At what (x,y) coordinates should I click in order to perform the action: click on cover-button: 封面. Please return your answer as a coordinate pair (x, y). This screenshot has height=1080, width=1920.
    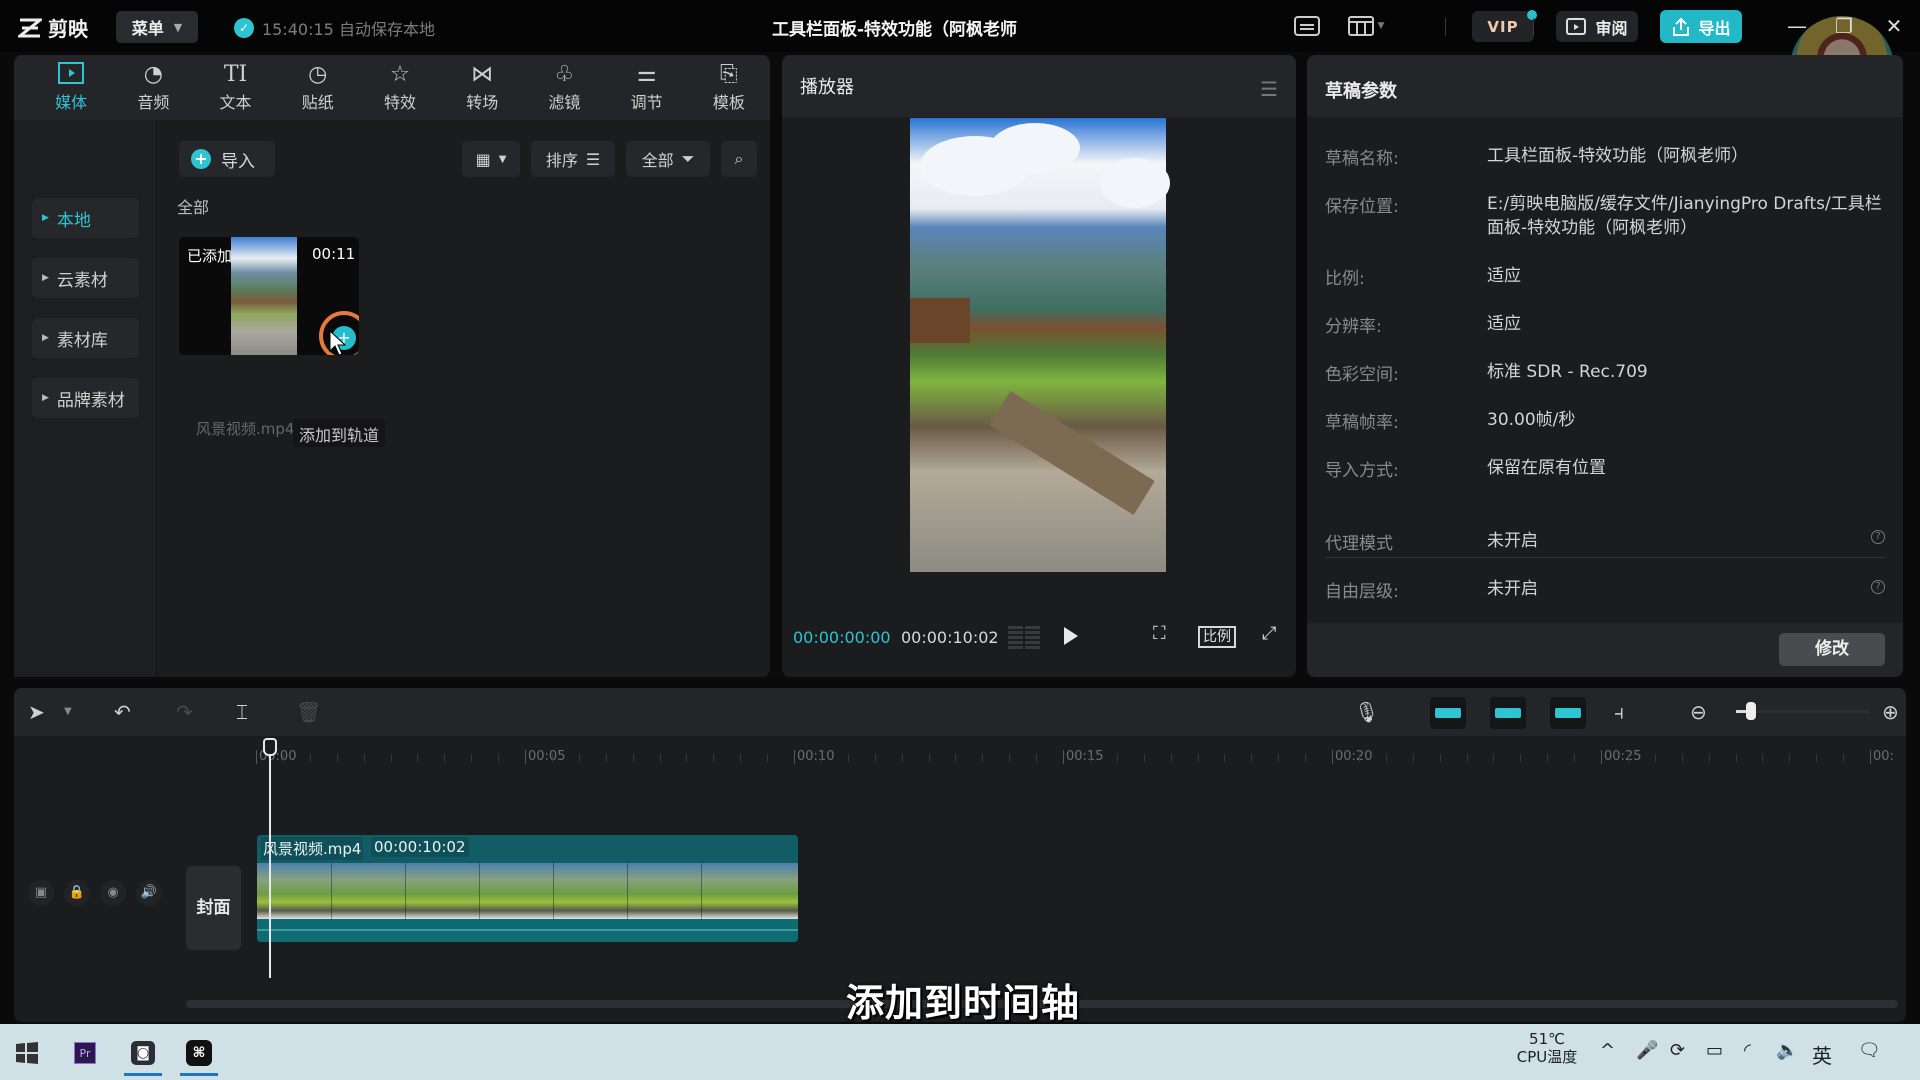
    Looking at the image, I should click on (213, 908).